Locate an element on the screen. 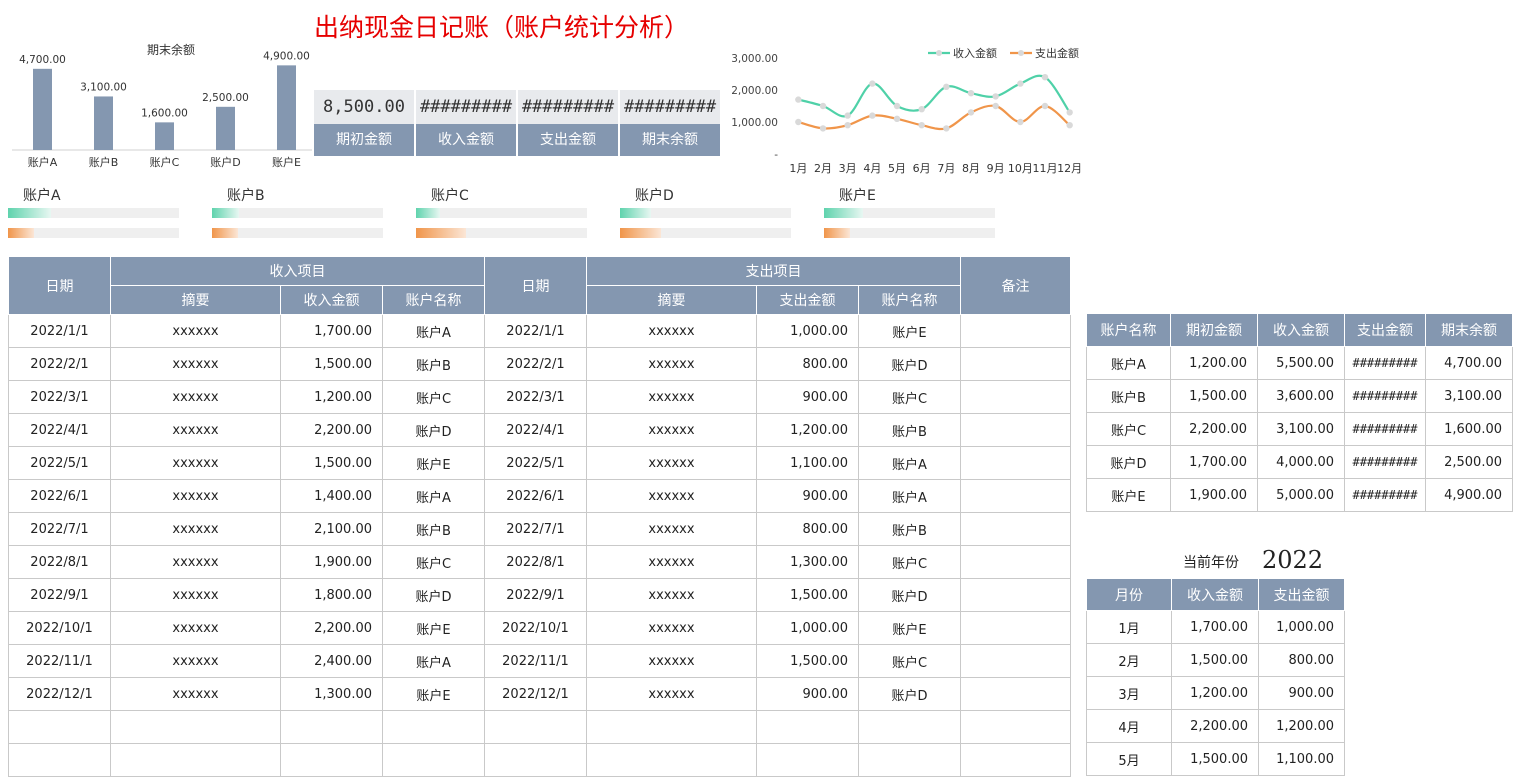 The image size is (1515, 779). cell-expense-date: 2022/4/1 is located at coordinates (535, 430).